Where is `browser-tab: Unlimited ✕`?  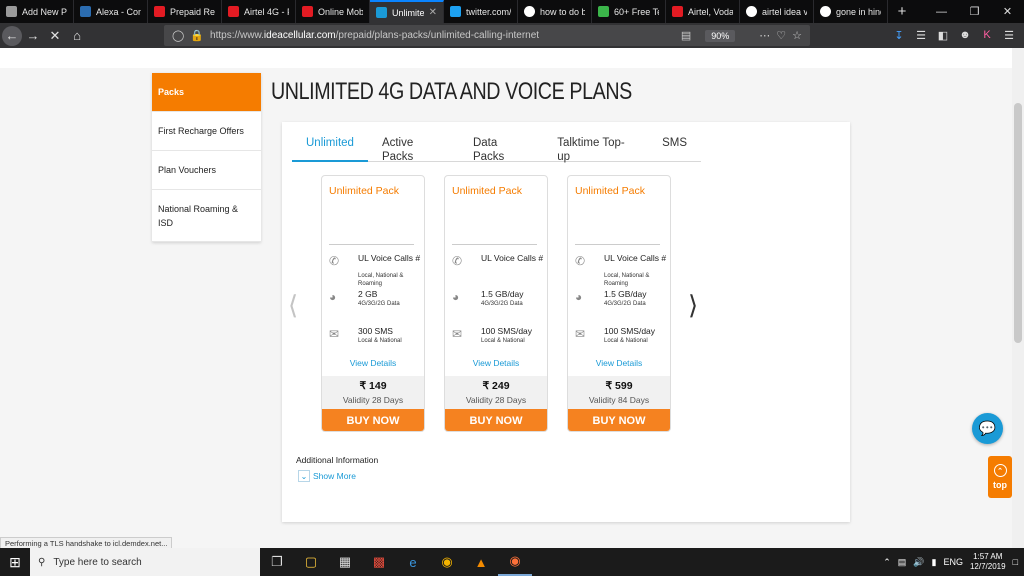 browser-tab: Unlimited ✕ is located at coordinates (407, 11).